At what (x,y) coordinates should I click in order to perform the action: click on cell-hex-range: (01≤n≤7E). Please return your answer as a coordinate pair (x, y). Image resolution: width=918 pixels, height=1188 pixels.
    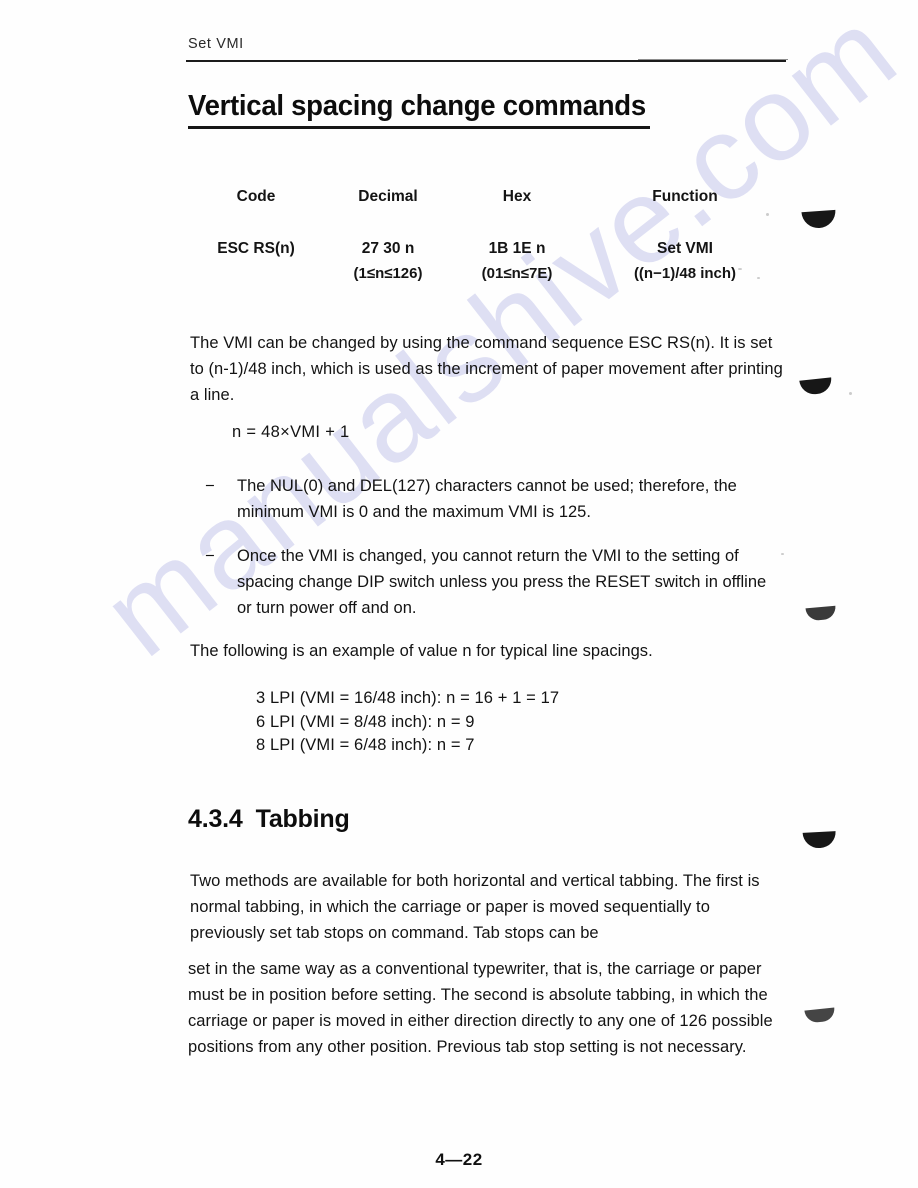
    Looking at the image, I should click on (517, 273).